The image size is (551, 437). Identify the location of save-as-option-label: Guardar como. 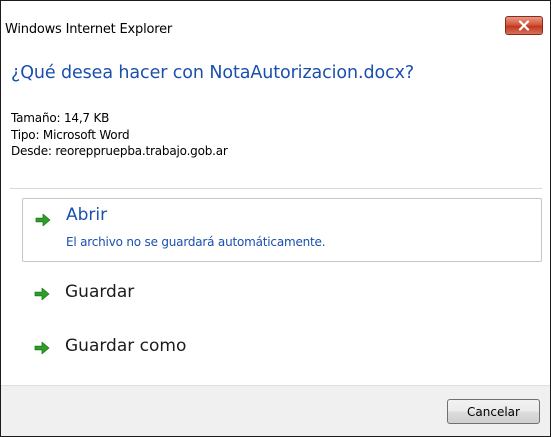
(126, 346).